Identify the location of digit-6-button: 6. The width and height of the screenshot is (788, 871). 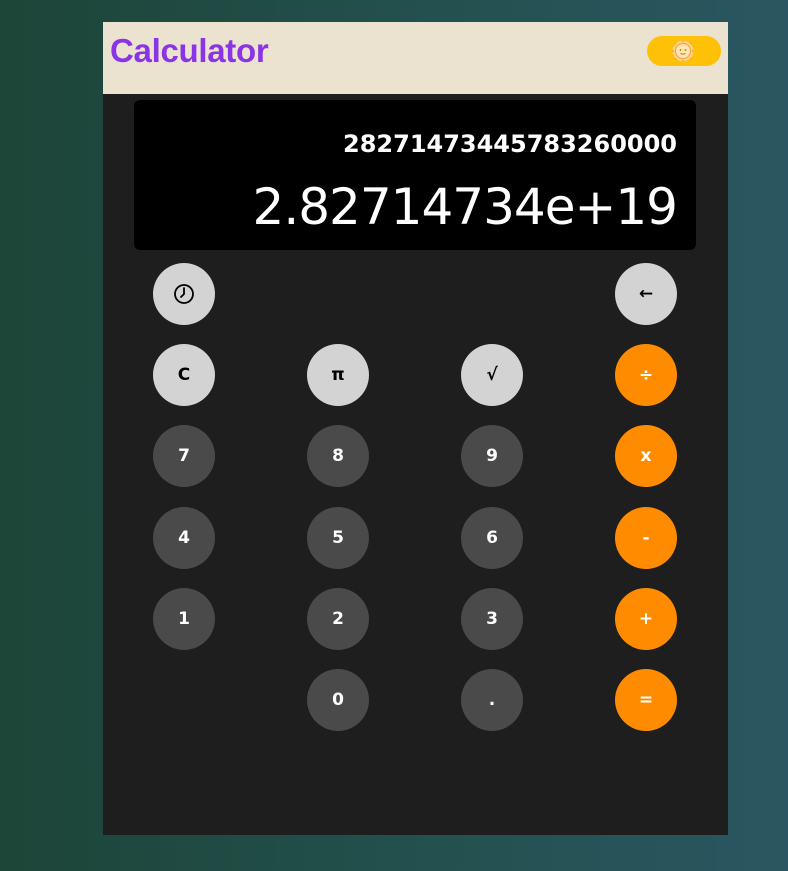
(492, 538).